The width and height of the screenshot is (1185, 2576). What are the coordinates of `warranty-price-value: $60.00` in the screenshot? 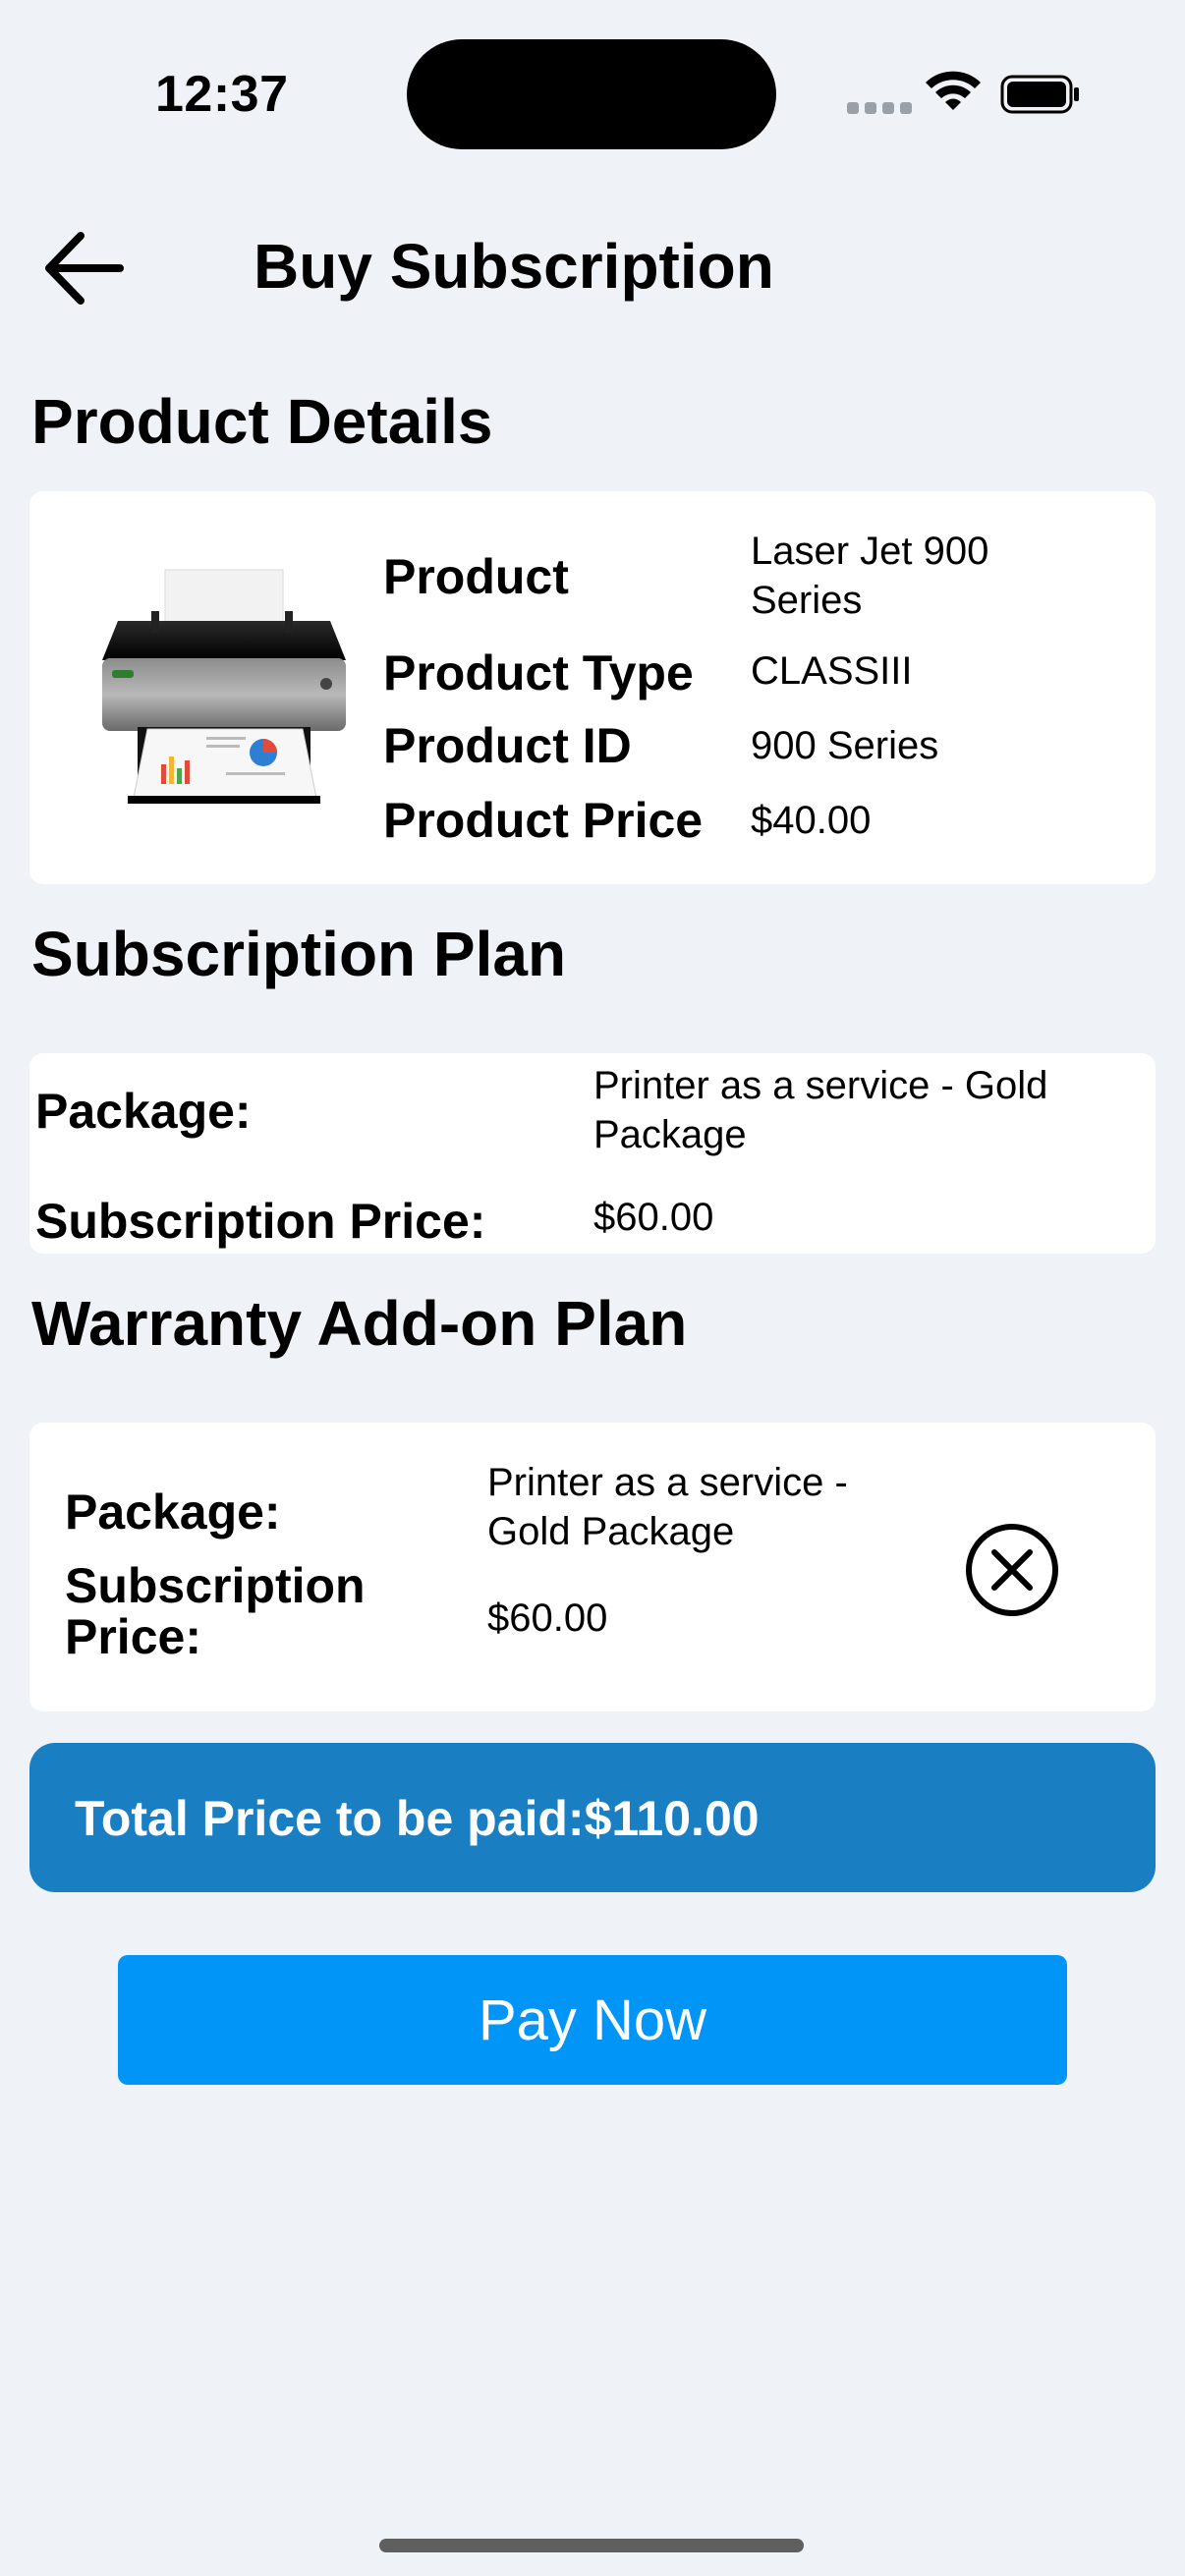 It's located at (548, 1618).